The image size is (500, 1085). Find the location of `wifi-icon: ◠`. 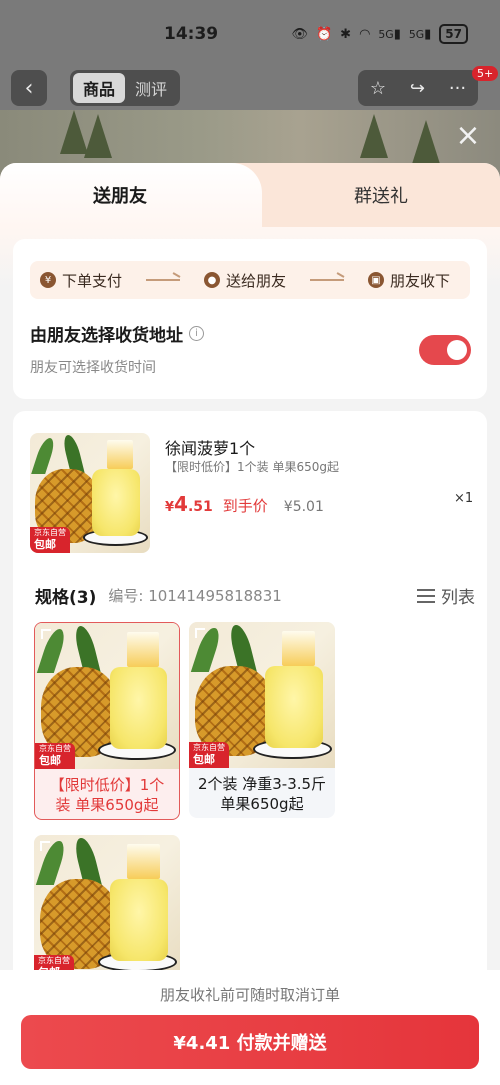

wifi-icon: ◠ is located at coordinates (365, 34).